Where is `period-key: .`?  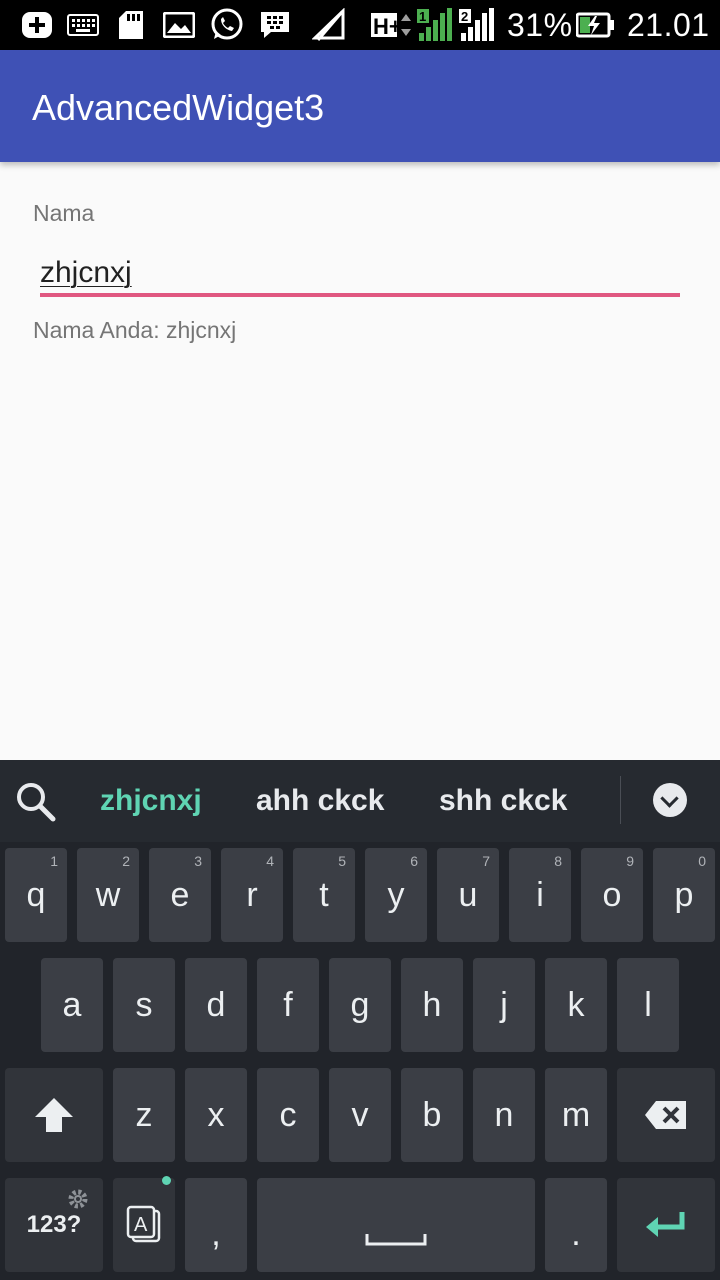
period-key: . is located at coordinates (576, 1225).